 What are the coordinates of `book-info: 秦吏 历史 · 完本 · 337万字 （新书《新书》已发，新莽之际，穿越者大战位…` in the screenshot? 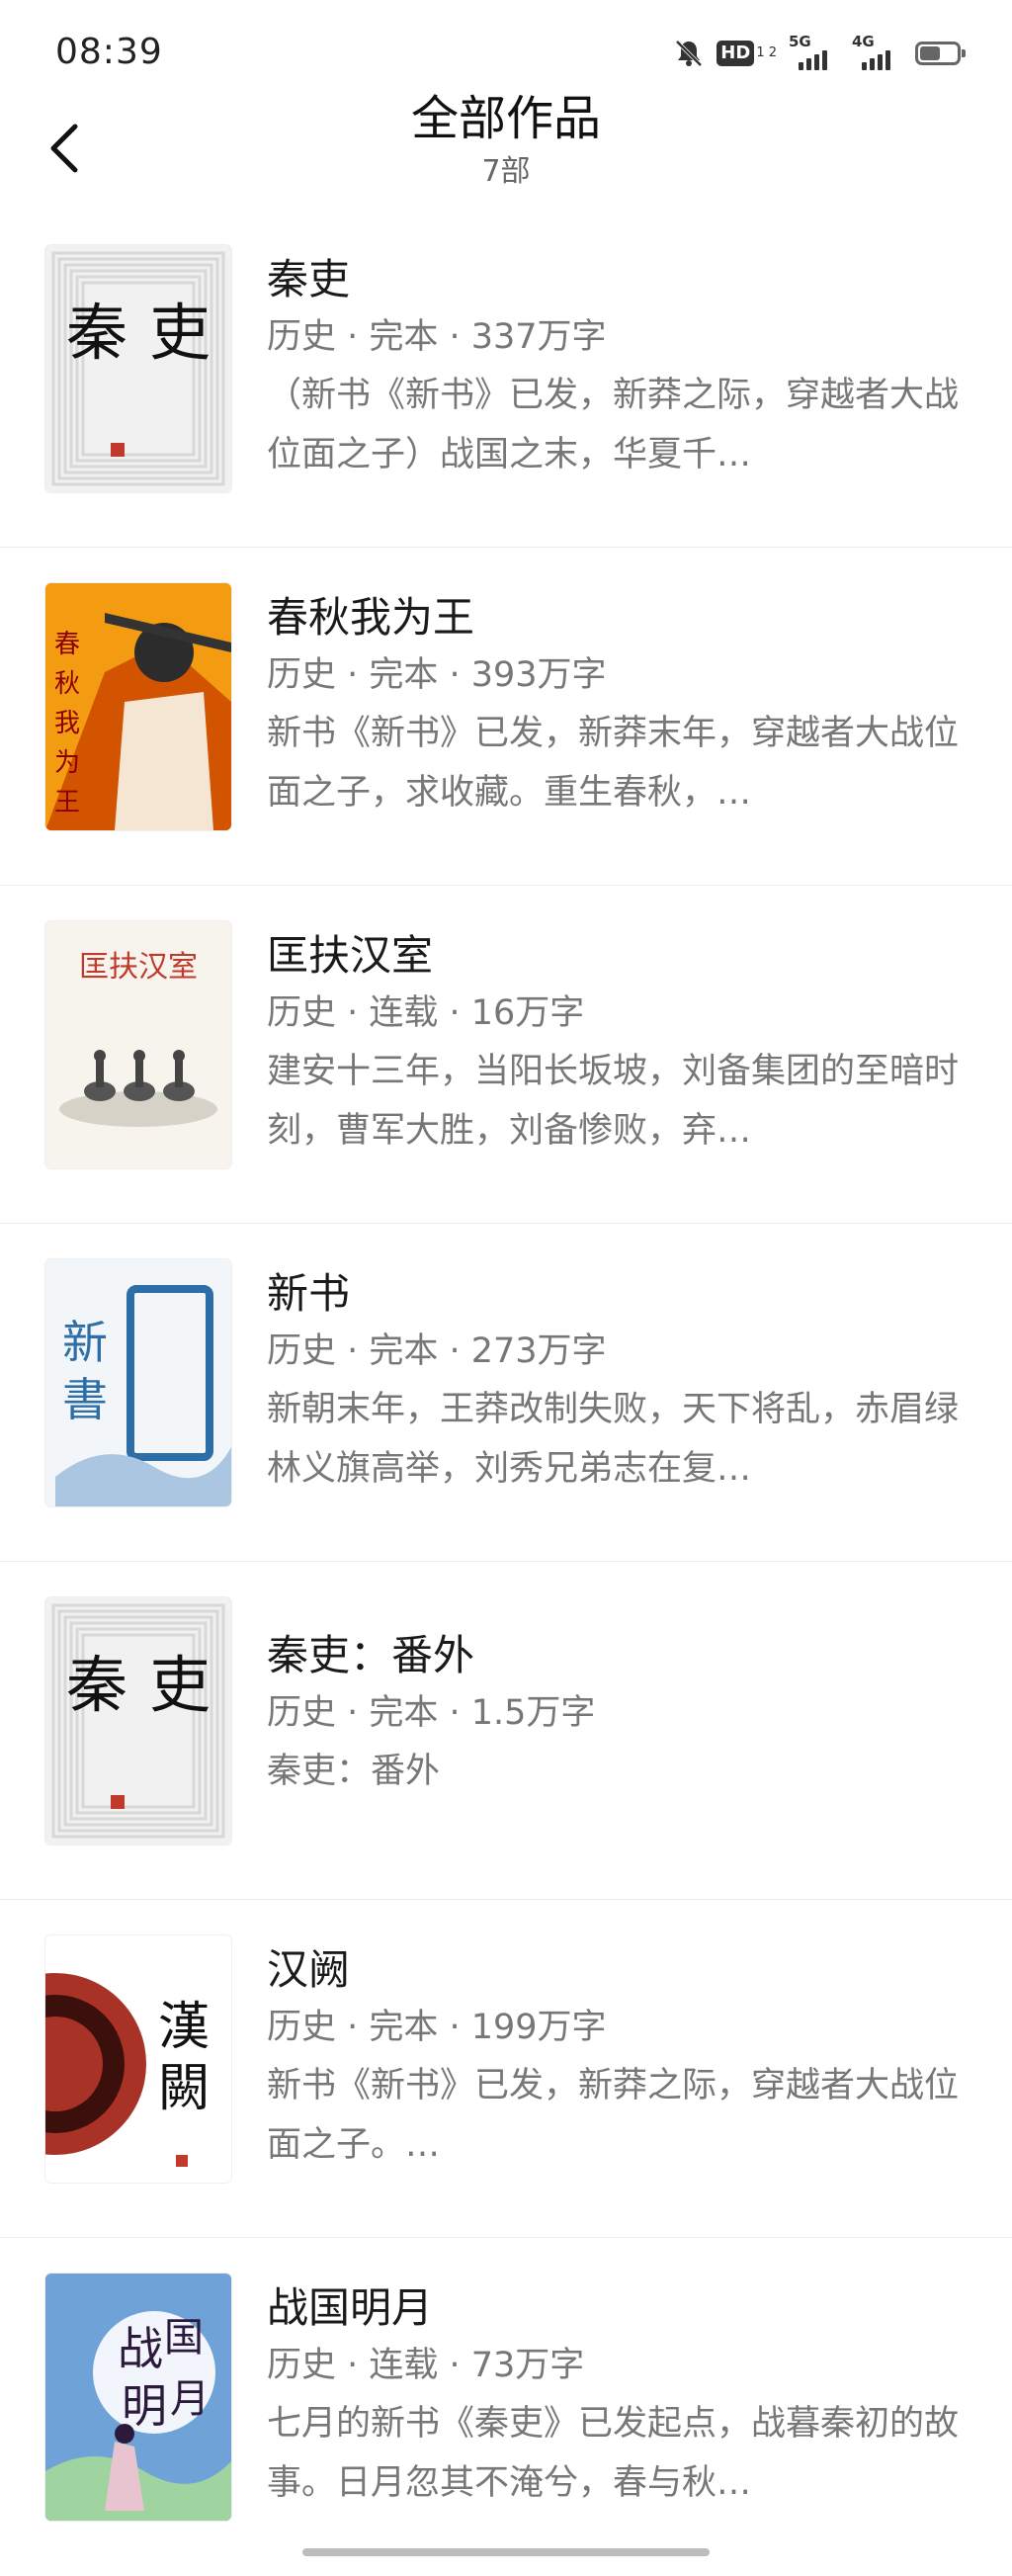 It's located at (618, 368).